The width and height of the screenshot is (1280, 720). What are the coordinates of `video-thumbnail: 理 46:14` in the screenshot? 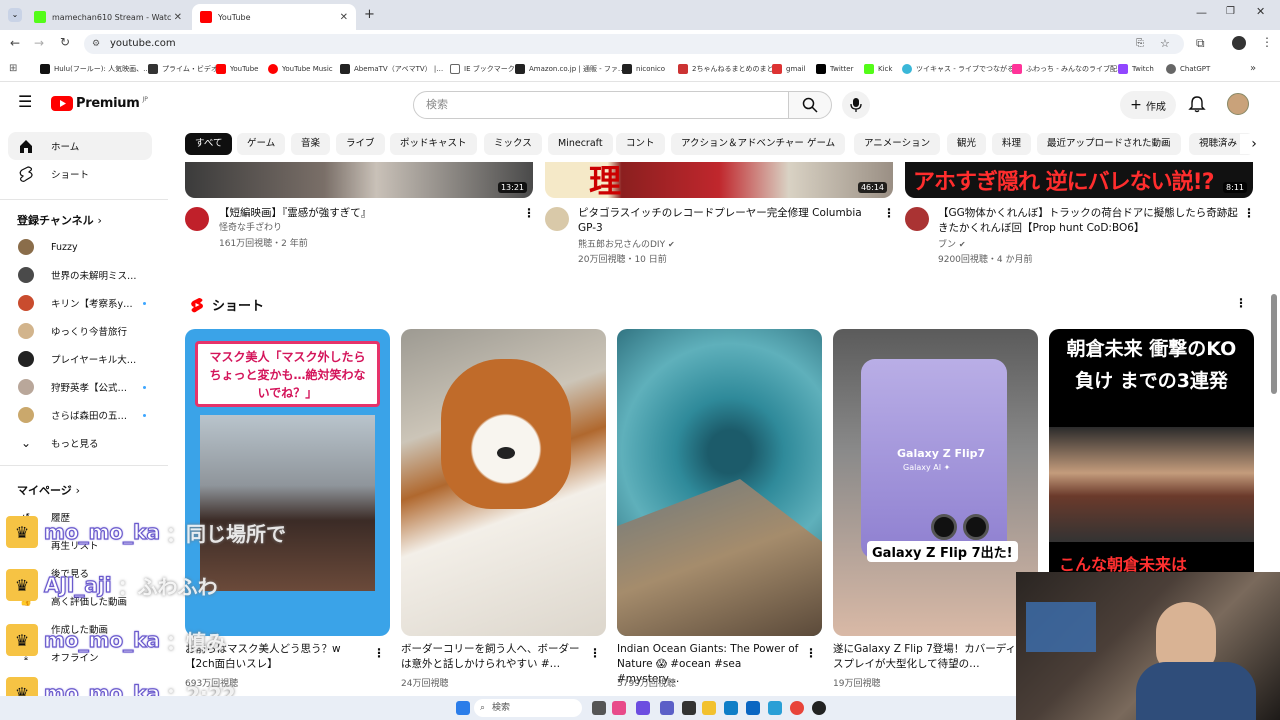 It's located at (719, 180).